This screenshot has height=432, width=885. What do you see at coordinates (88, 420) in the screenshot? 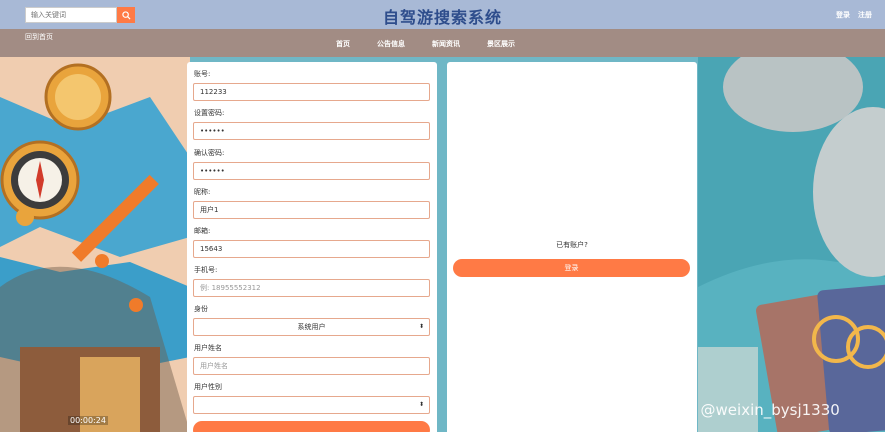
I see `video-timestamp: 00:00:24` at bounding box center [88, 420].